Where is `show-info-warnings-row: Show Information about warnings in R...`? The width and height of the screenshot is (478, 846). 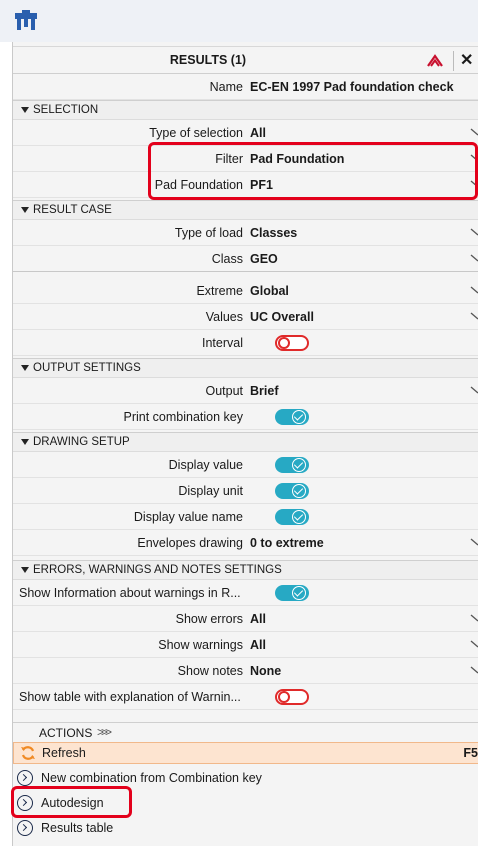
show-info-warnings-row: Show Information about warnings in R... is located at coordinates (245, 593).